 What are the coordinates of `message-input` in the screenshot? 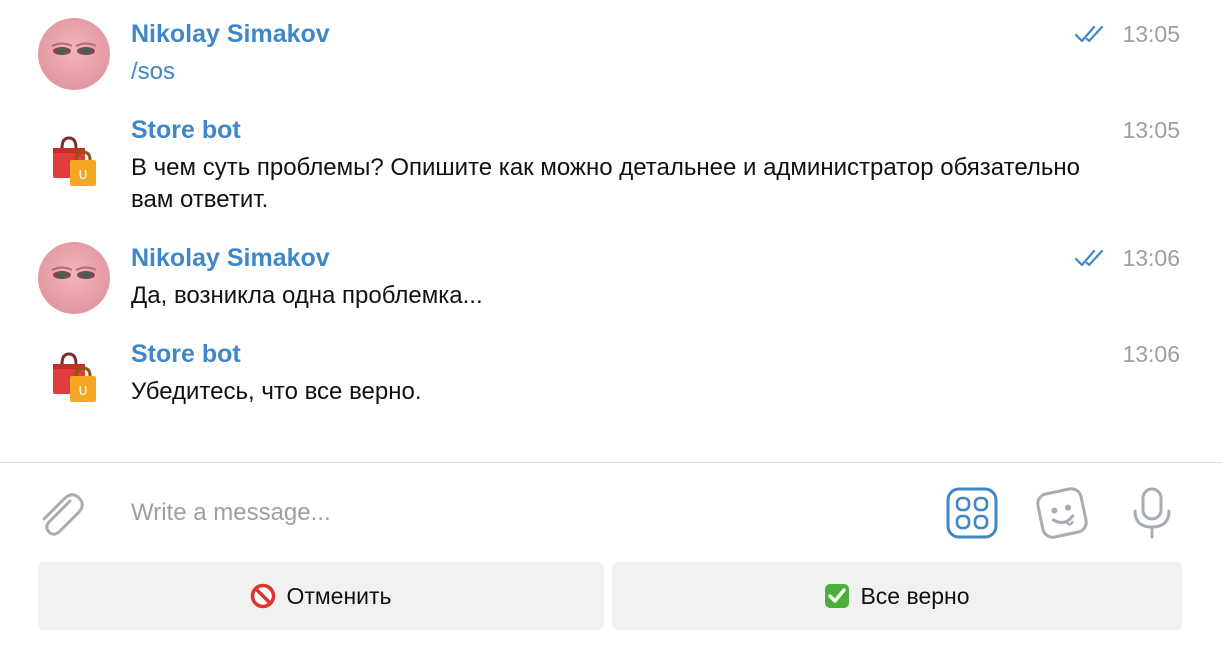 It's located at (521, 513).